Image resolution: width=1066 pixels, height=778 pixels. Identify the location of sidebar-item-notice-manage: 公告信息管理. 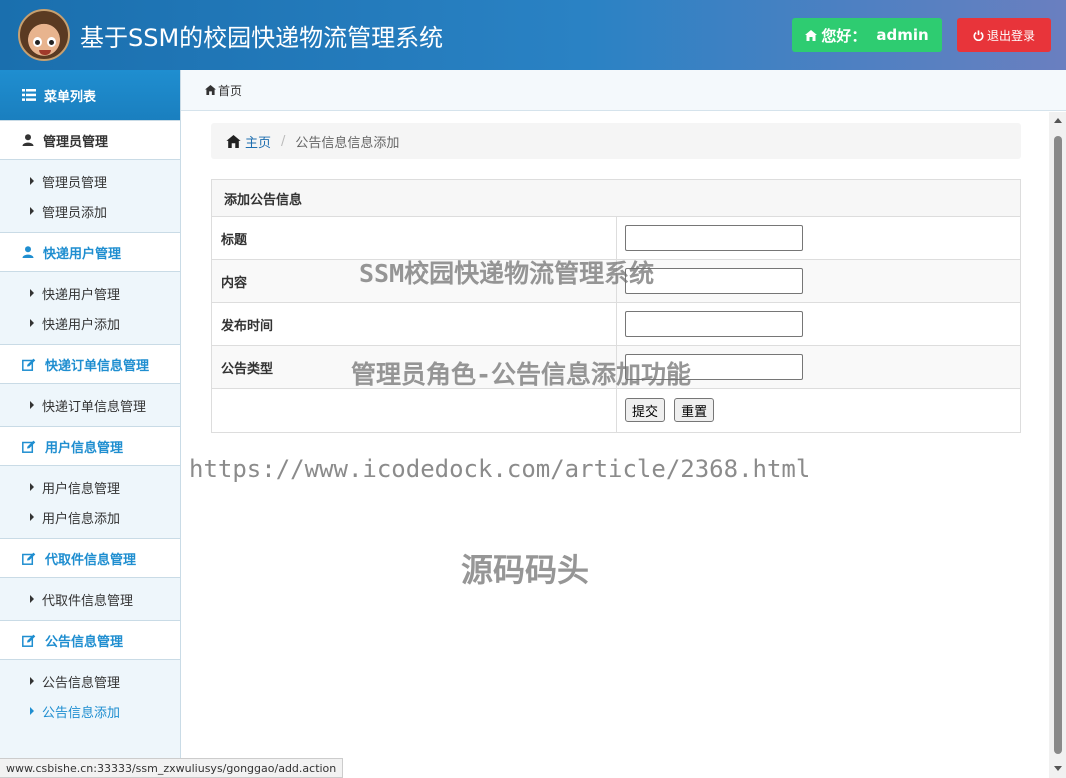
(90, 681).